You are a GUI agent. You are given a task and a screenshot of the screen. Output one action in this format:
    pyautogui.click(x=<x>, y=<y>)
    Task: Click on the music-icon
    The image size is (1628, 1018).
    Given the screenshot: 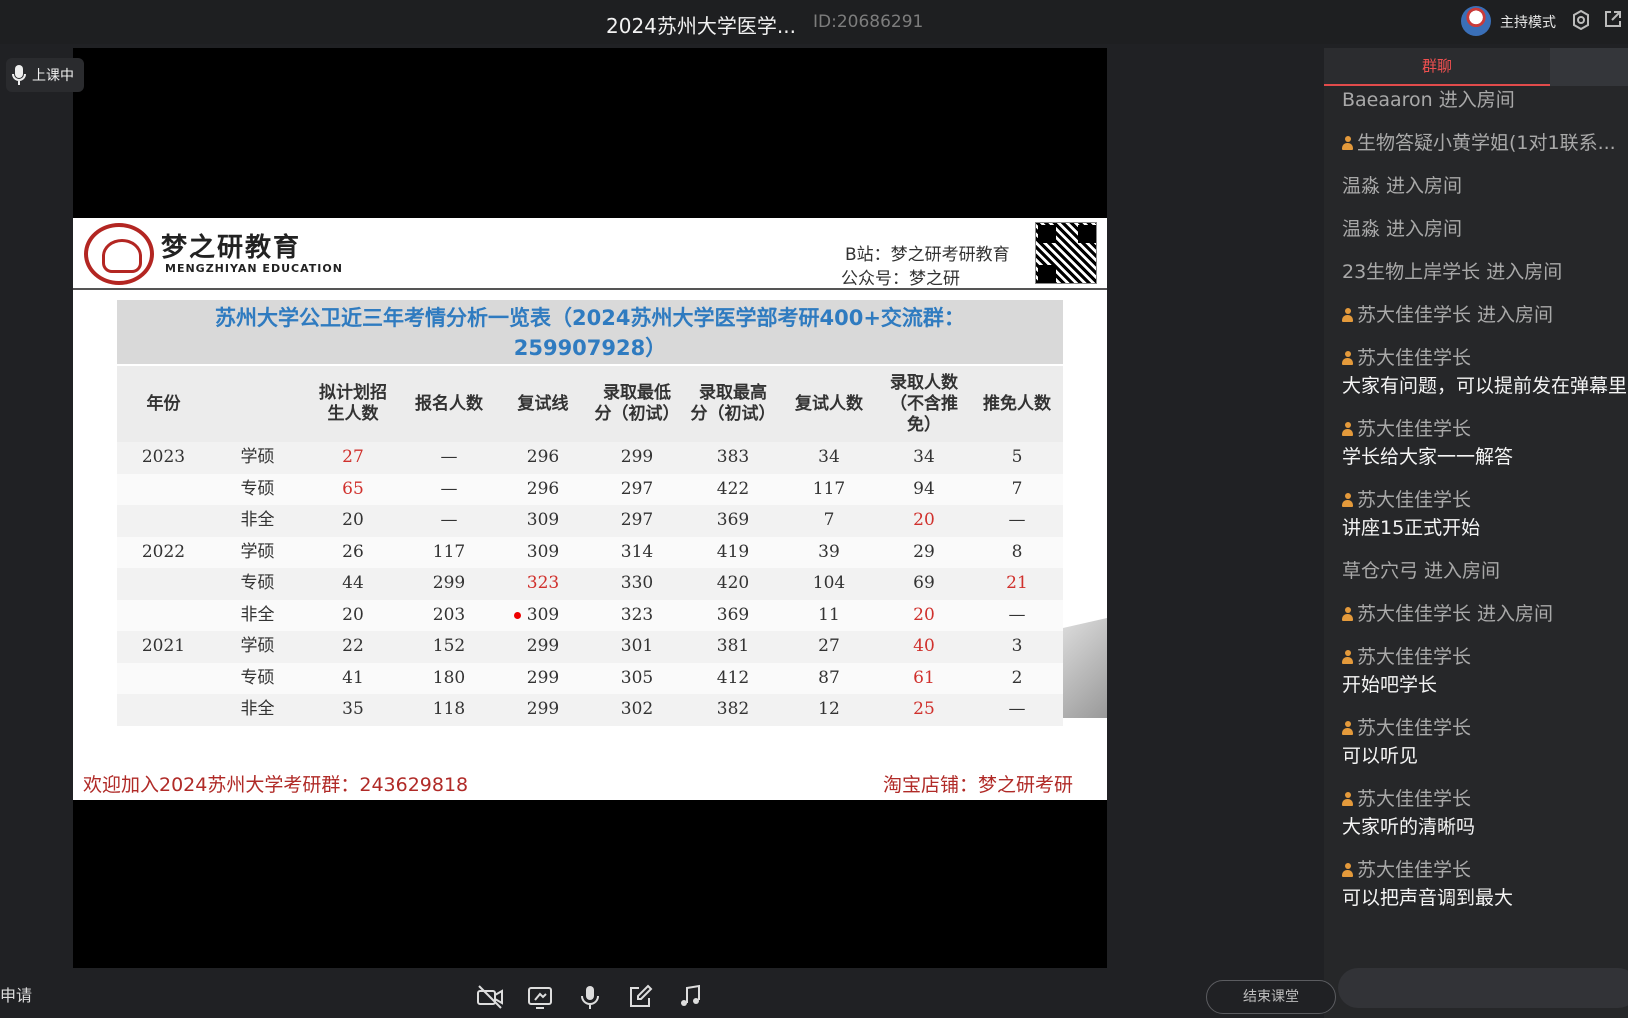 What is the action you would take?
    pyautogui.click(x=691, y=998)
    